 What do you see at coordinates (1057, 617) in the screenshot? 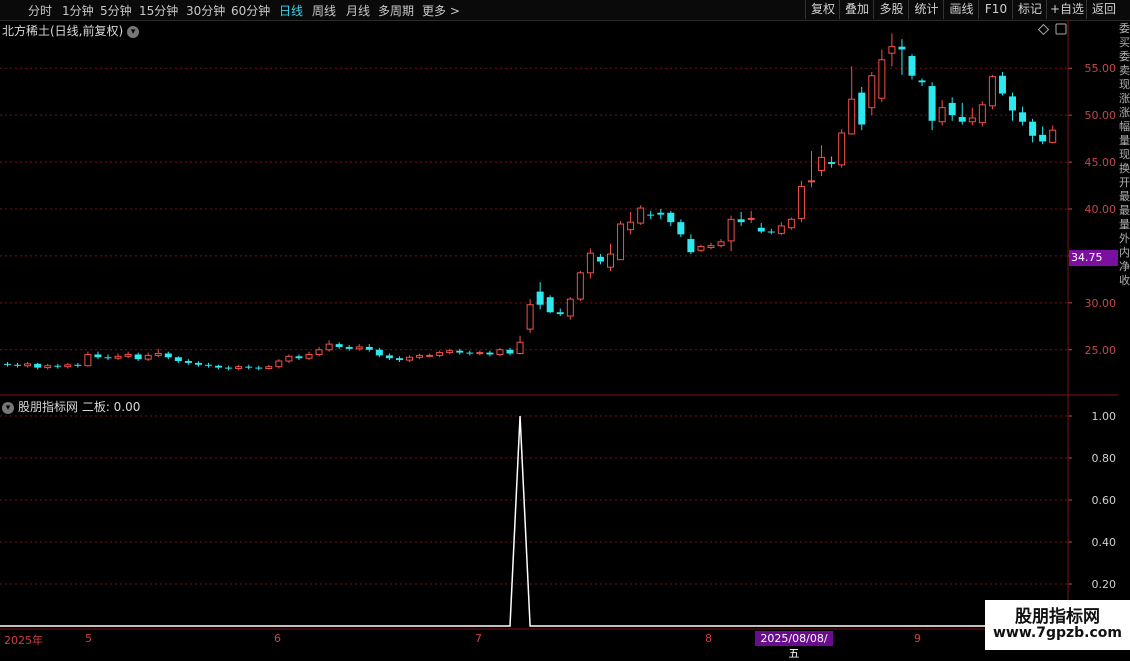
I see `watermark-title: 股朋指标网` at bounding box center [1057, 617].